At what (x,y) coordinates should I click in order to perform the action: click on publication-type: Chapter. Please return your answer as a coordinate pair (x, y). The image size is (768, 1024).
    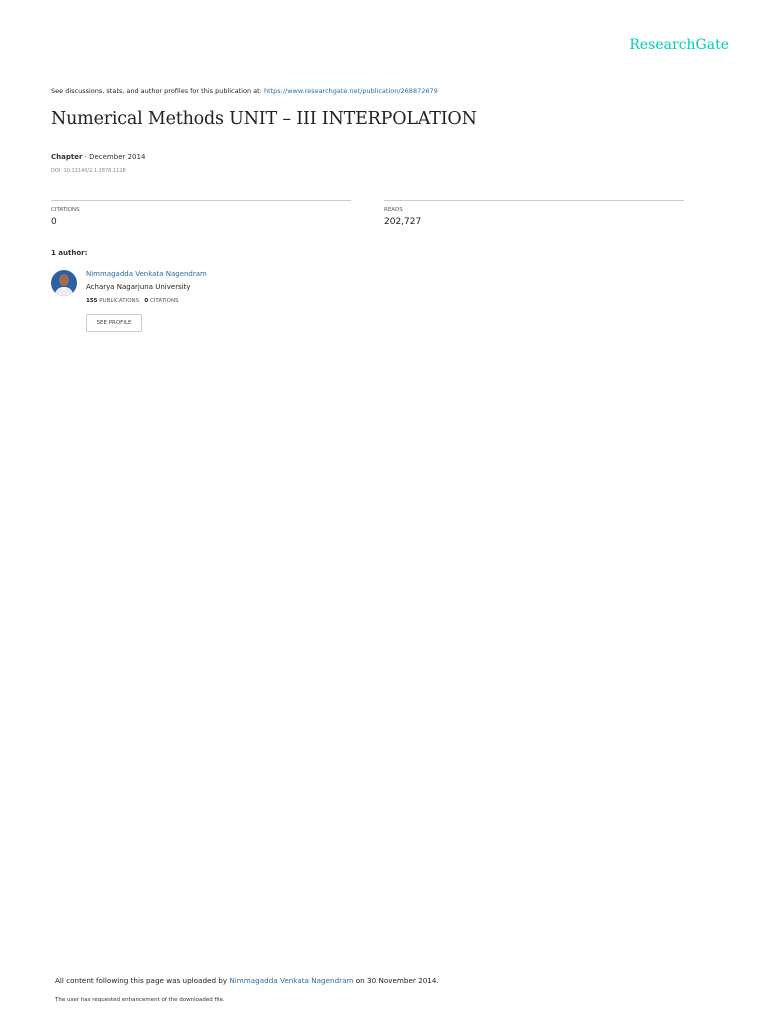
    Looking at the image, I should click on (67, 157).